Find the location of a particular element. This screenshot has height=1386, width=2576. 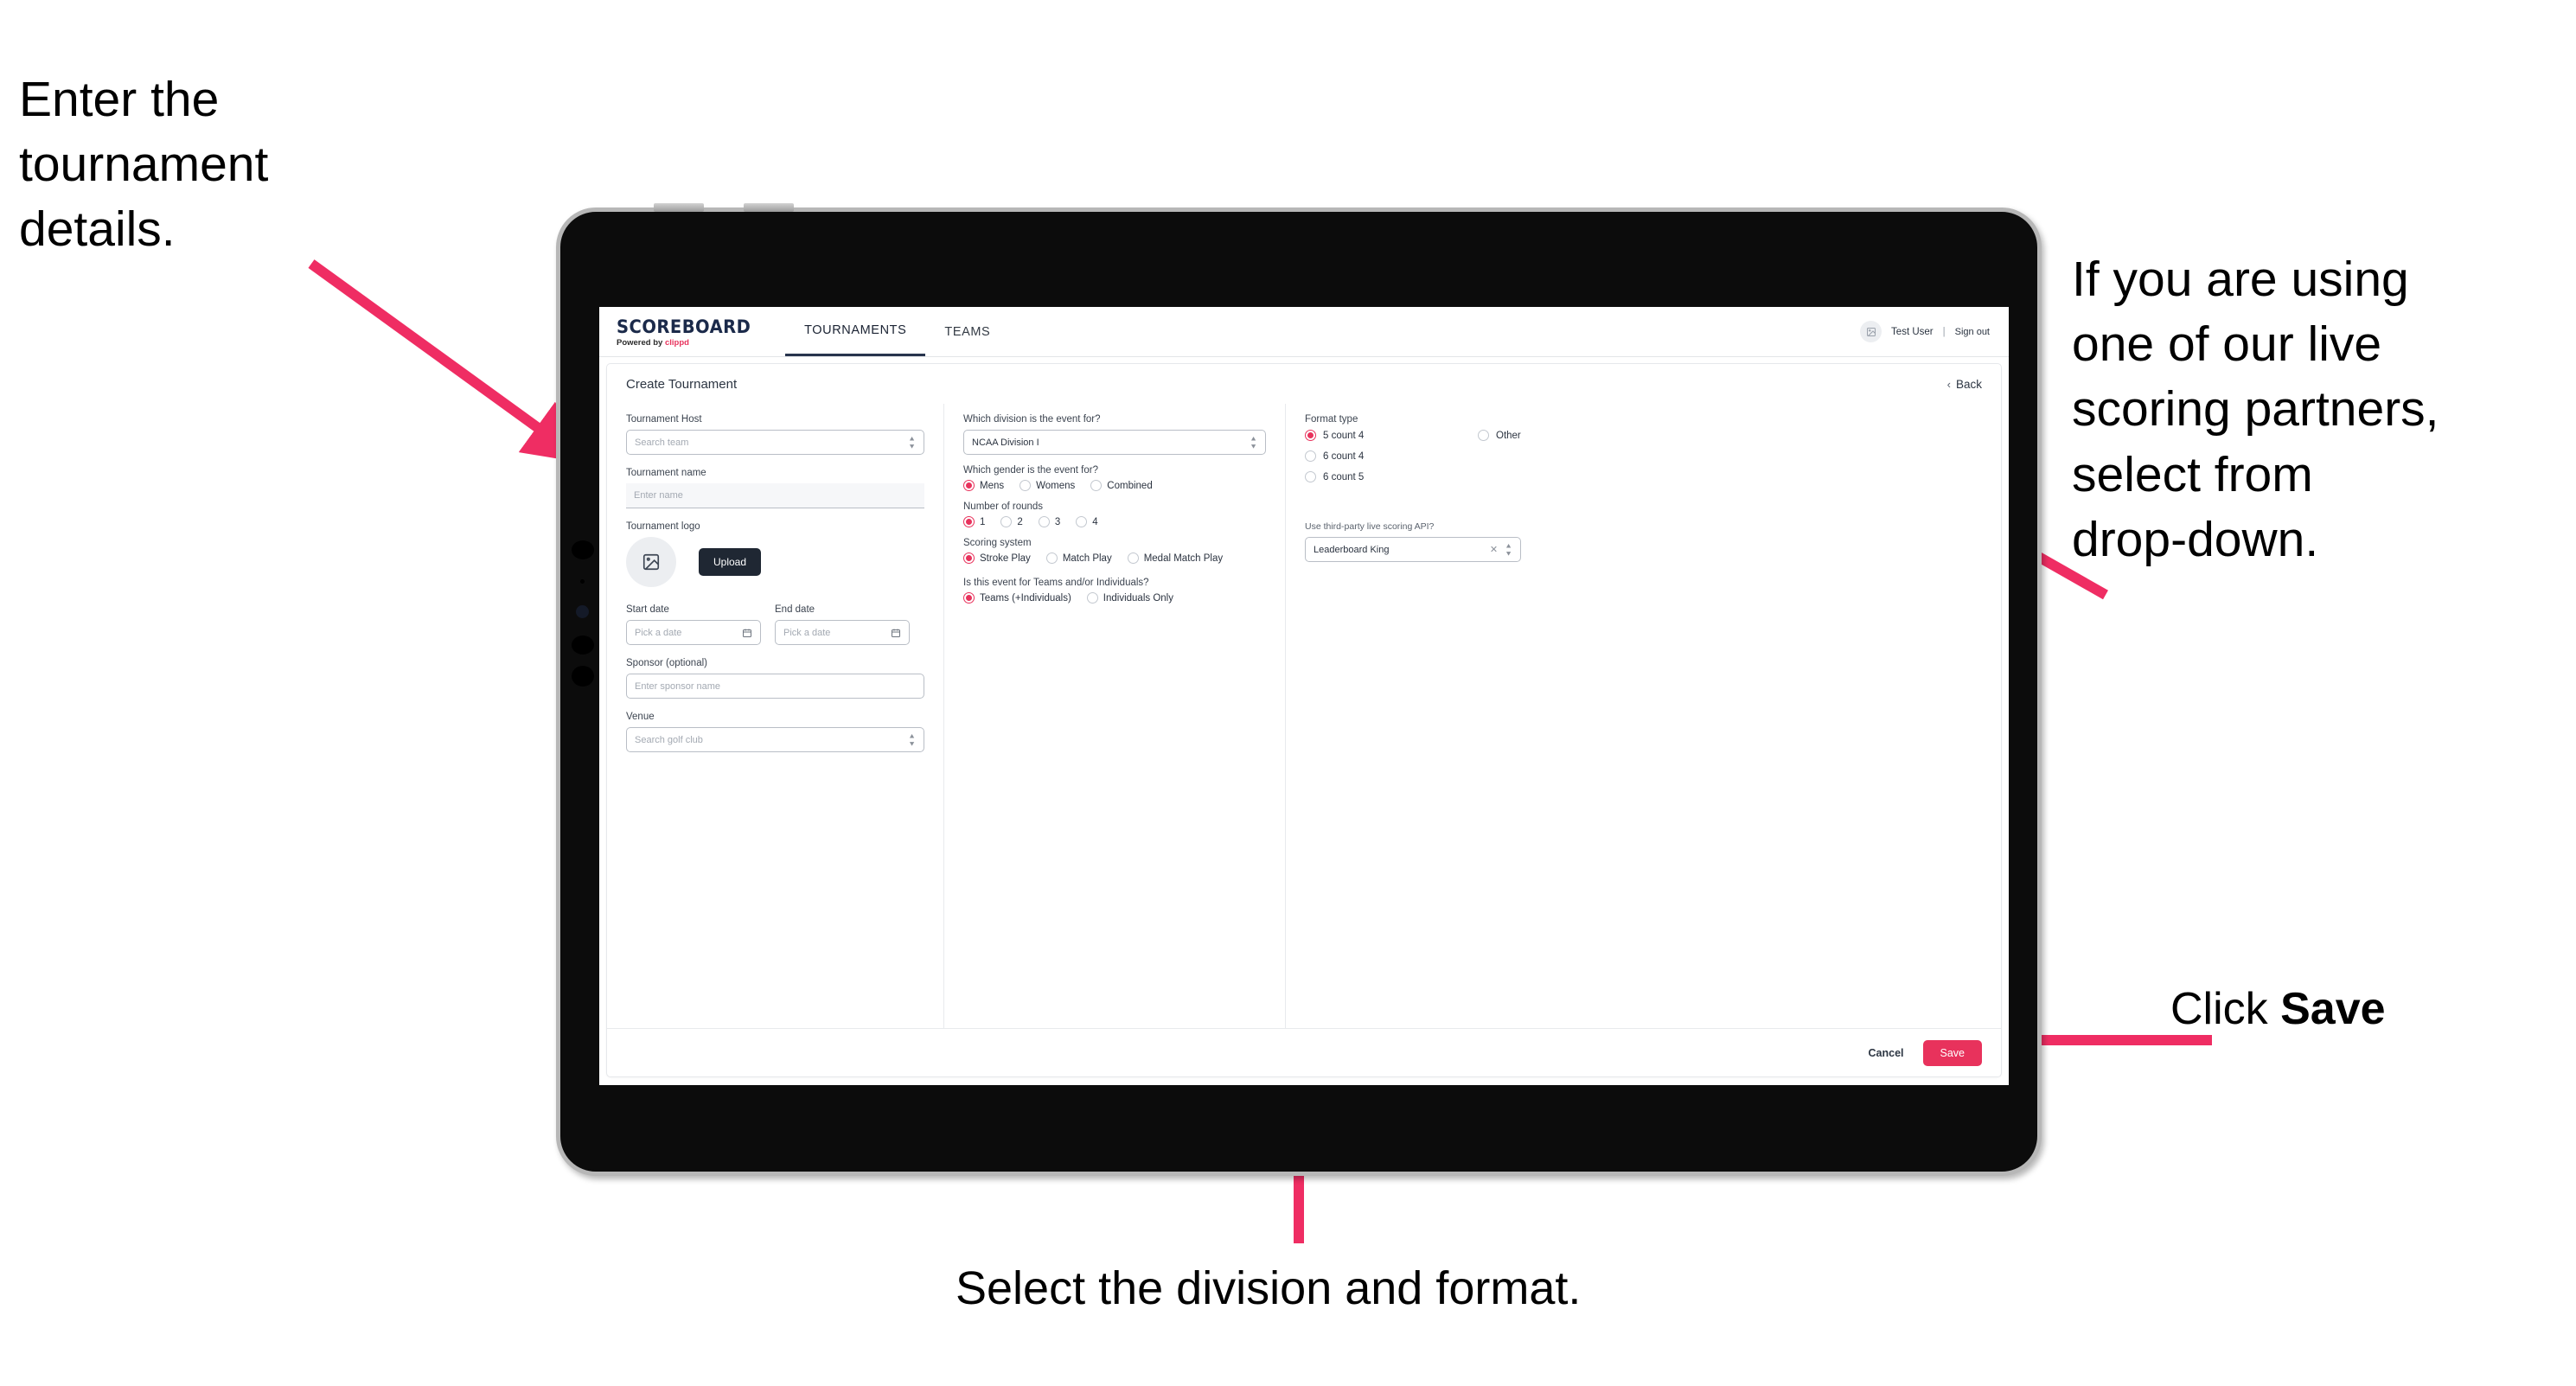

gender-radio-group: Mens Womens Combined is located at coordinates (1114, 485).